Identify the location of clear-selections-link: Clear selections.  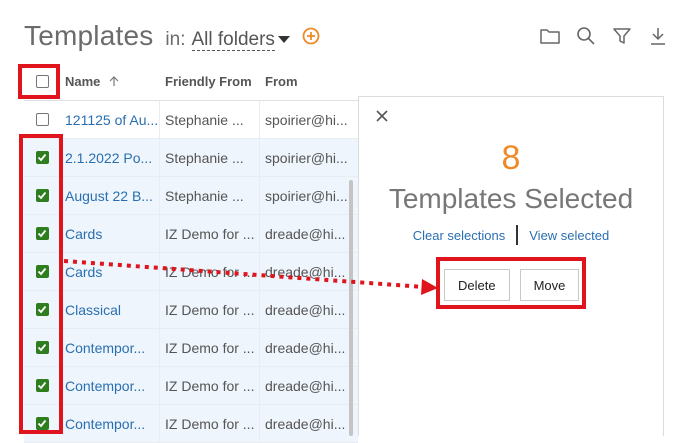
(459, 235).